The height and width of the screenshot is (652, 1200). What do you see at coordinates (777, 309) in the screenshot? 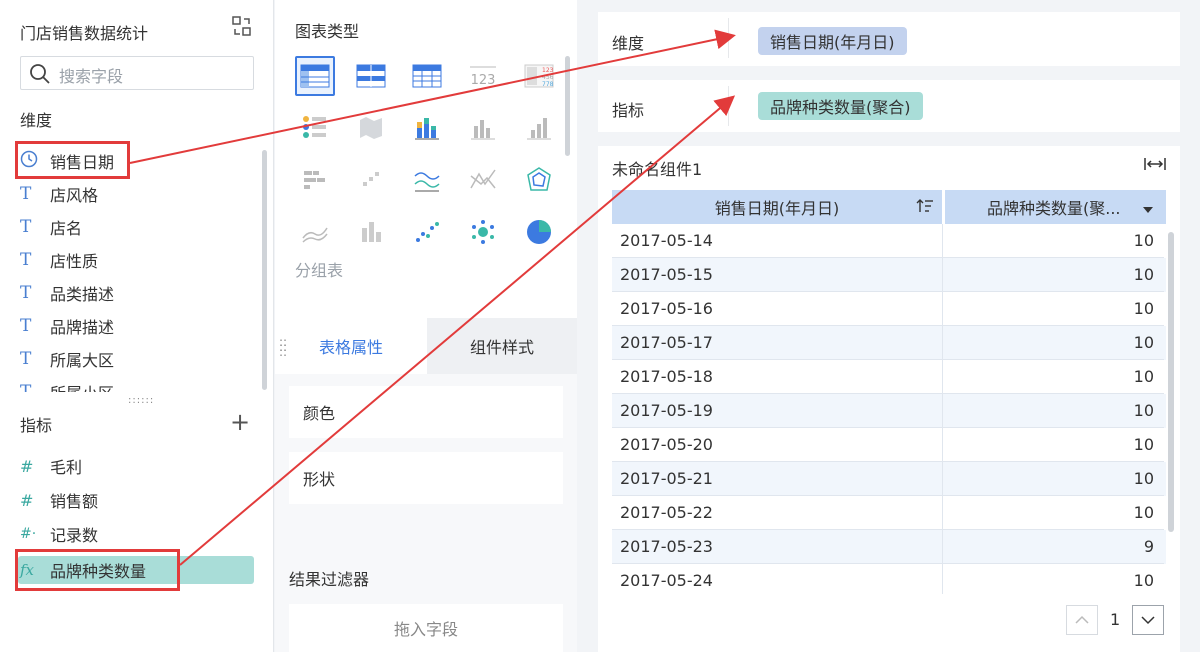
I see `date-cell: 2017-05-16` at bounding box center [777, 309].